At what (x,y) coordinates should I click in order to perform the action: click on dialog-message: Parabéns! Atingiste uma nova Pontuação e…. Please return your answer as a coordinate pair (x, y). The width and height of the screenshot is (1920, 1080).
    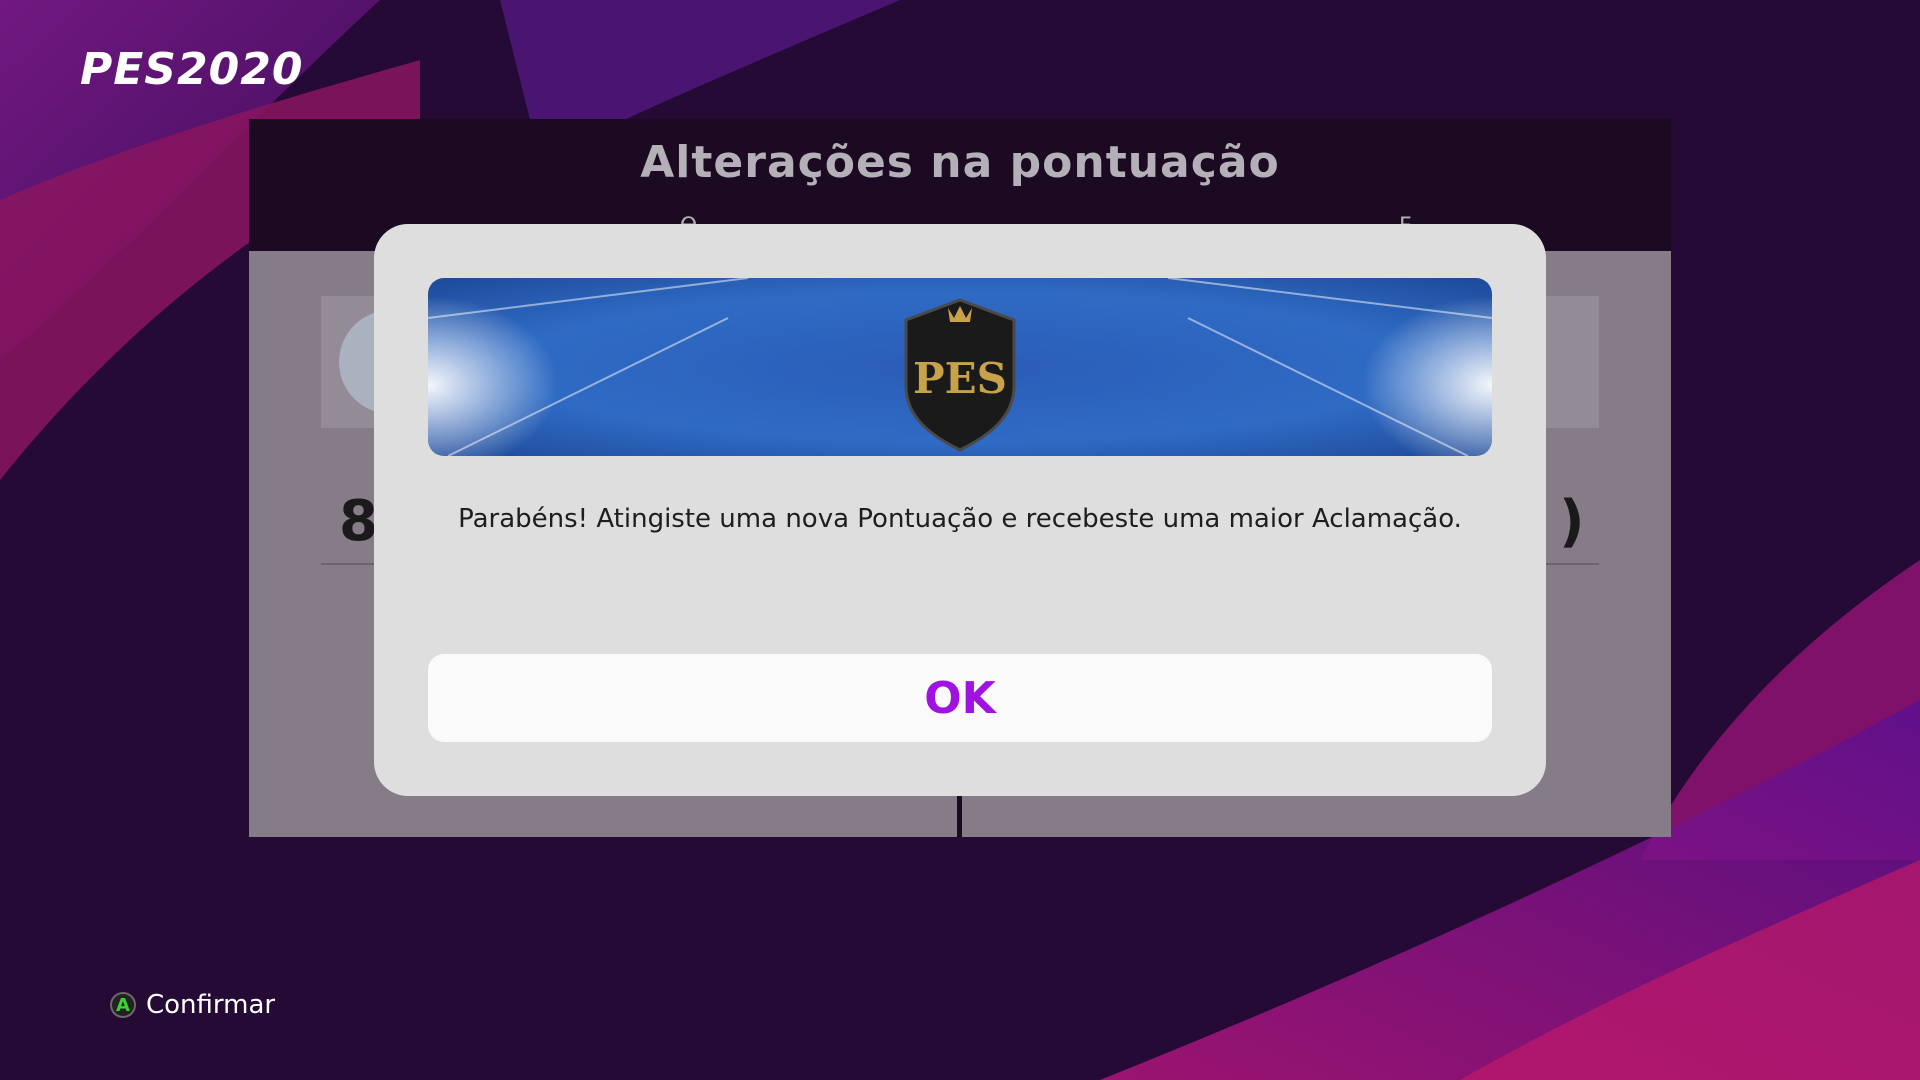
    Looking at the image, I should click on (960, 519).